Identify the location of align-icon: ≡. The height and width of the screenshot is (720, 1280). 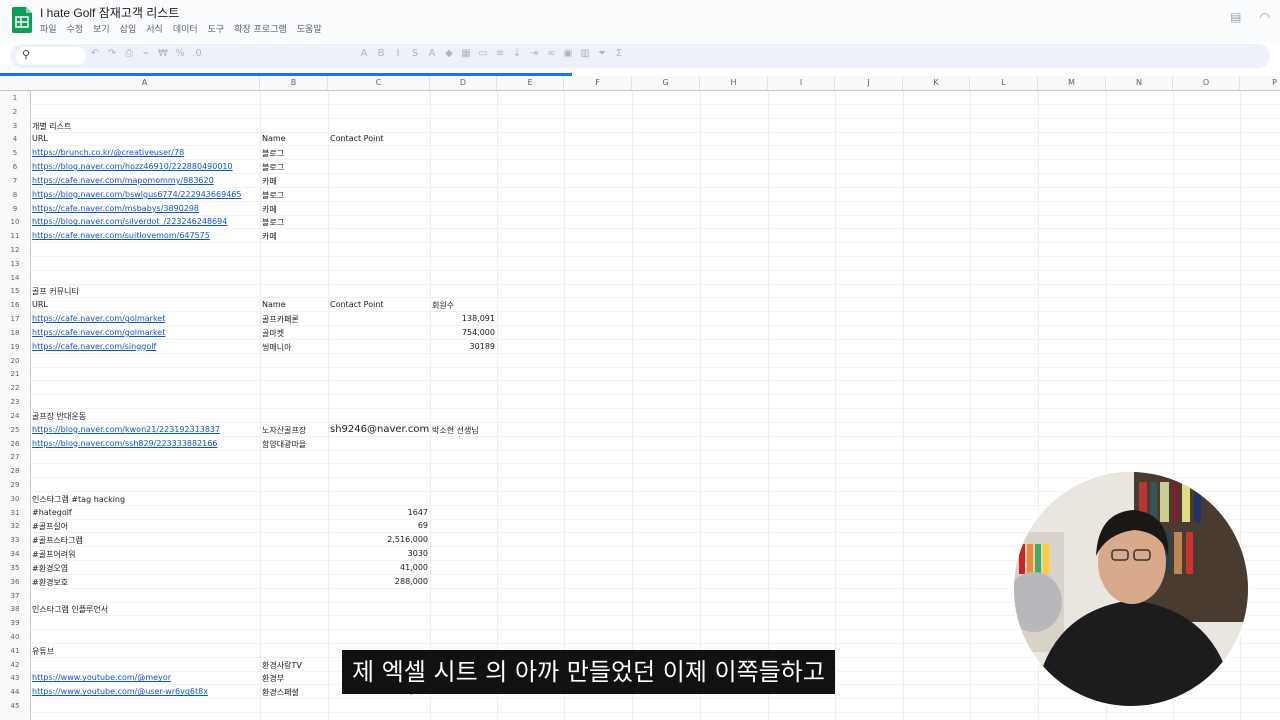
(500, 53).